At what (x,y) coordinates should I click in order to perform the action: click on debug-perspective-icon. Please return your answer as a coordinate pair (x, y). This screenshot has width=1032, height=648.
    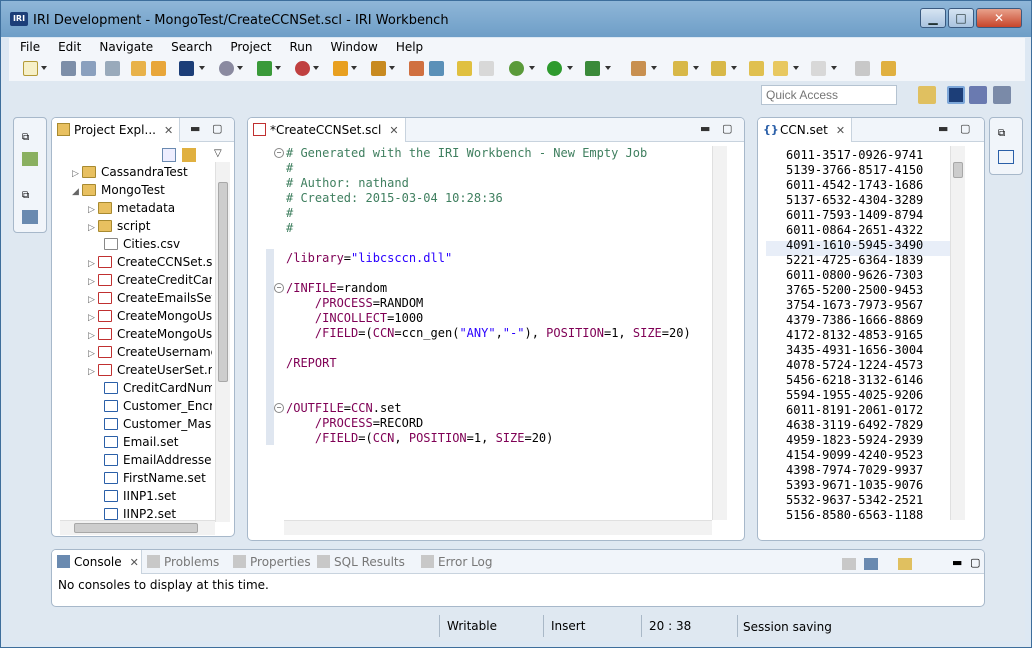
    Looking at the image, I should click on (1002, 95).